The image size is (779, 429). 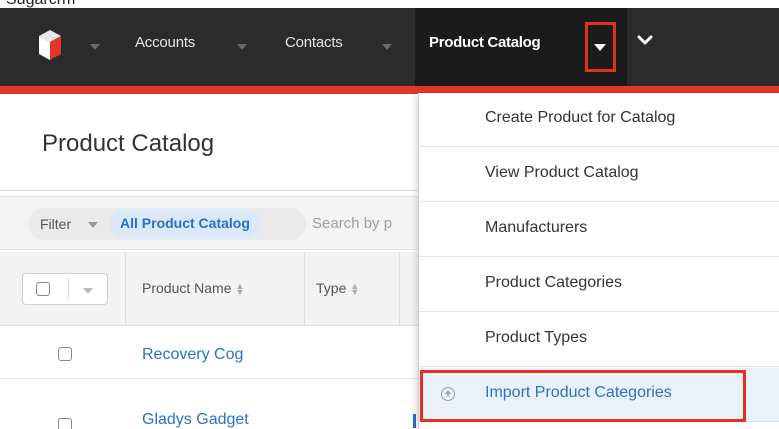 I want to click on filter-caret-icon, so click(x=93, y=225).